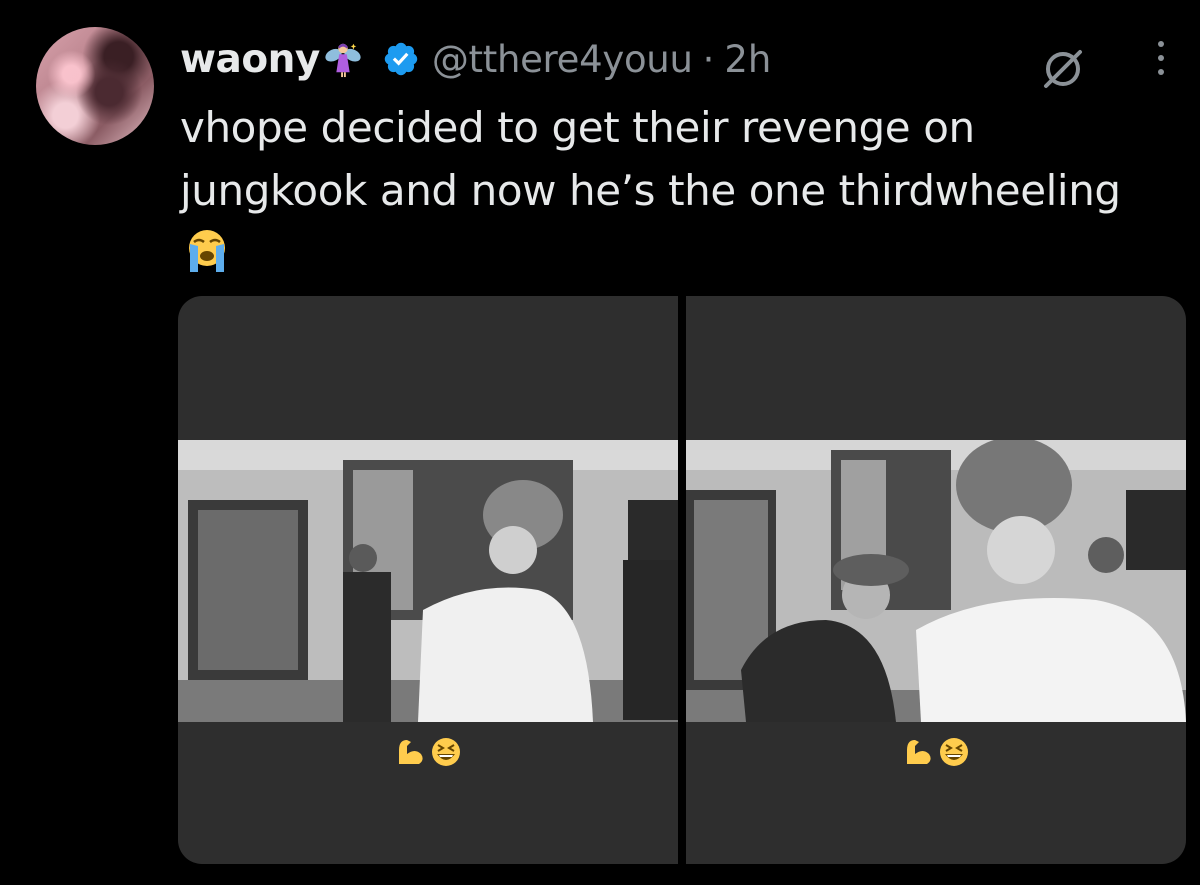 The height and width of the screenshot is (885, 1200). I want to click on photo-right, so click(936, 581).